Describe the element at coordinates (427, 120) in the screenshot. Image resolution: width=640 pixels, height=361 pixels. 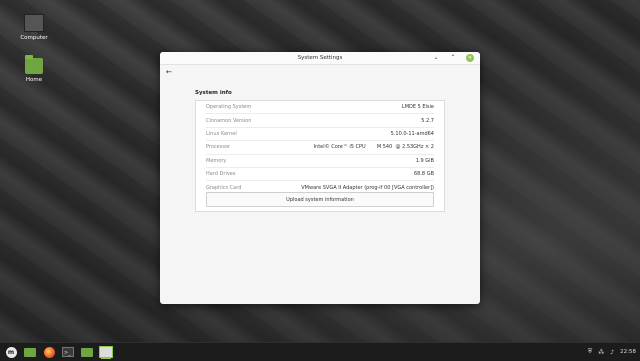
I see `info-value: 5.2.7` at that location.